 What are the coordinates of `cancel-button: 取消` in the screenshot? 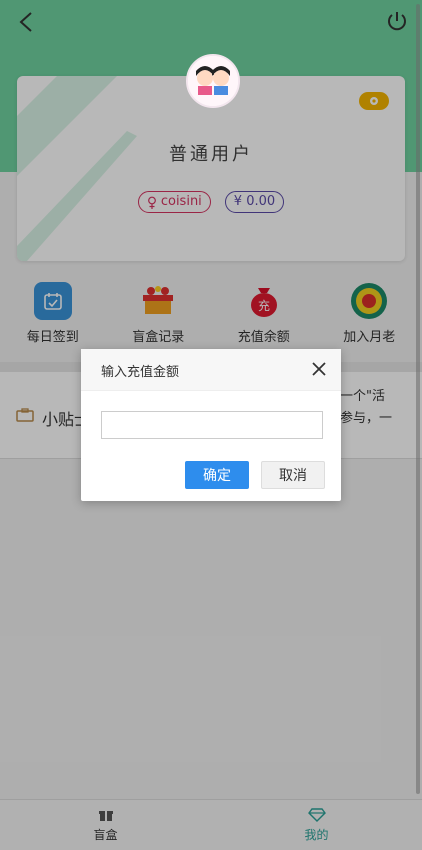 It's located at (293, 475).